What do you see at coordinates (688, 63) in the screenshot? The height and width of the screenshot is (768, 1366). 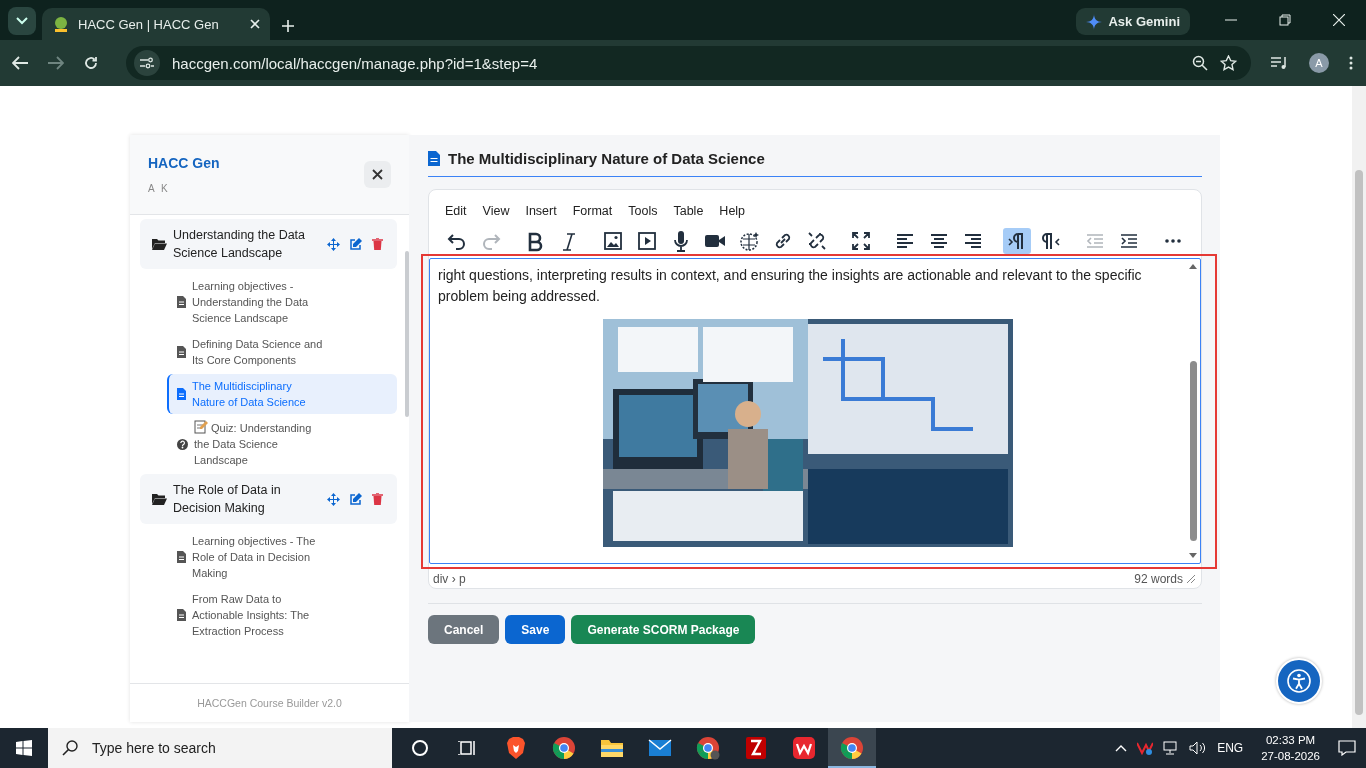 I see `address-bar: haccgen.com/local/haccgen/manage.php?id=1&step=4` at bounding box center [688, 63].